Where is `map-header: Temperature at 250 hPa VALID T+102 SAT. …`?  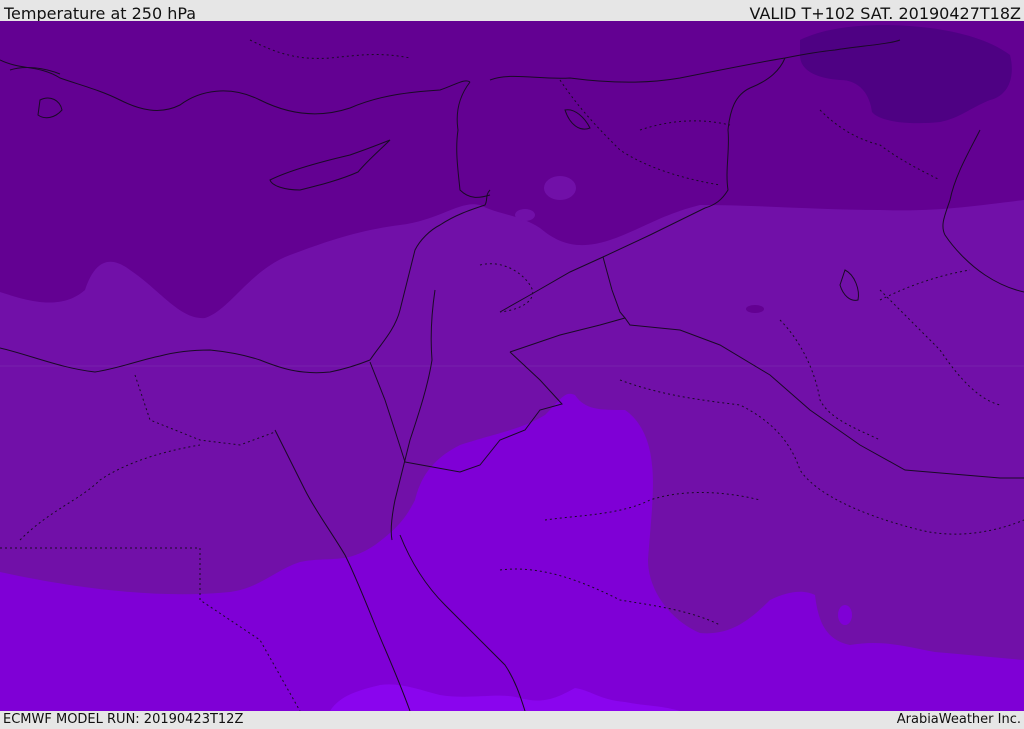
map-header: Temperature at 250 hPa VALID T+102 SAT. … is located at coordinates (512, 11).